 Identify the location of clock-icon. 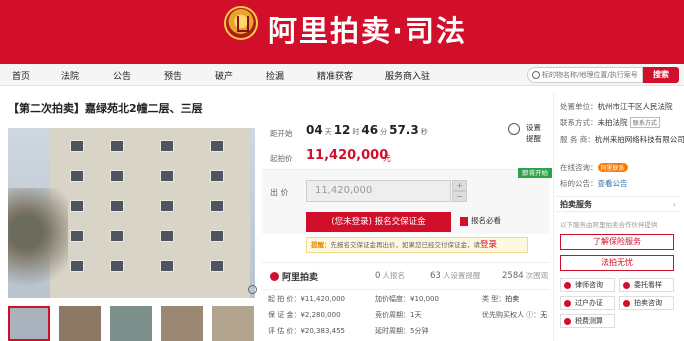
(514, 129).